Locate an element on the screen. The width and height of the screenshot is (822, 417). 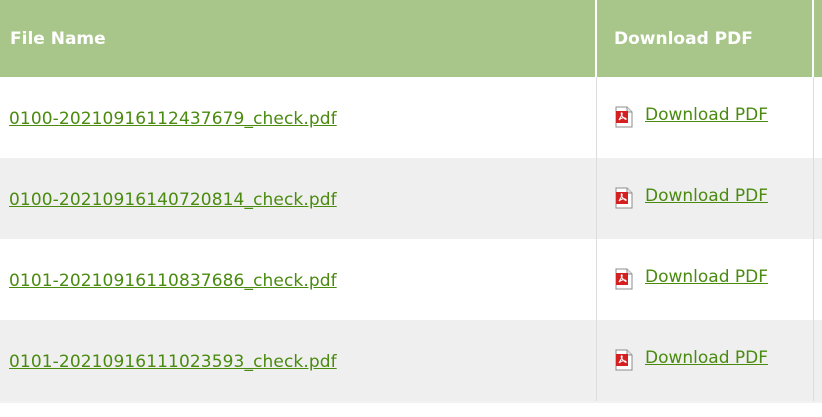
file-name-link: 0100-20210916140720814_check.pdf is located at coordinates (173, 200).